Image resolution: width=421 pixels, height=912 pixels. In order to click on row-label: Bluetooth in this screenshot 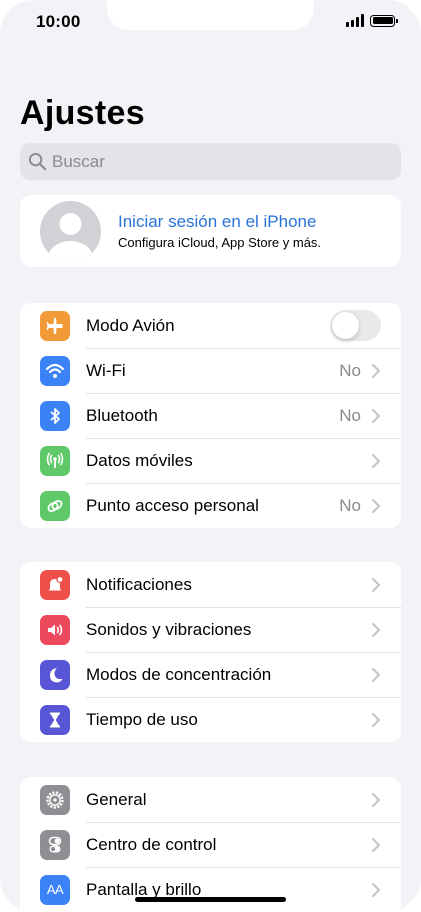, I will do `click(122, 415)`.